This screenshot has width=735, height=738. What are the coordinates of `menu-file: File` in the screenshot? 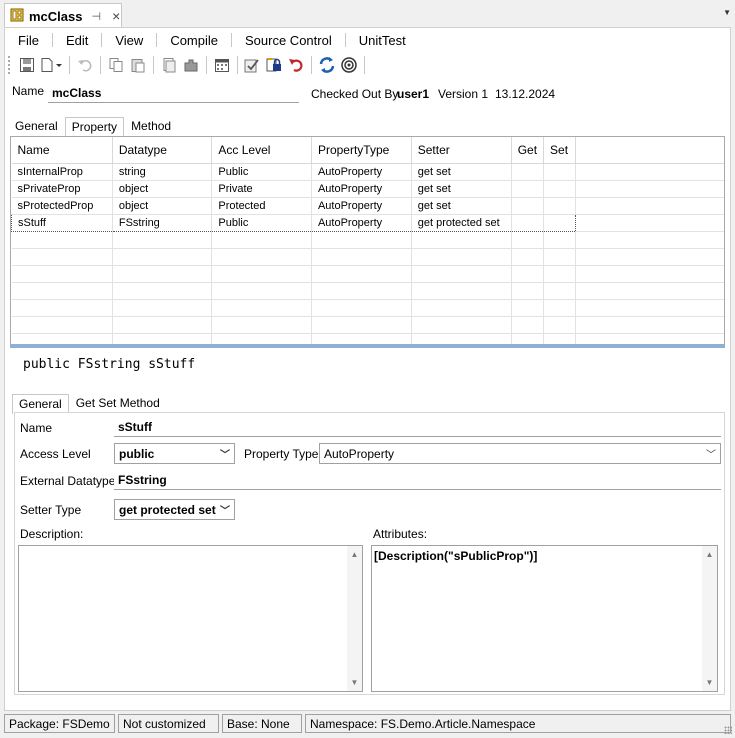 It's located at (28, 40).